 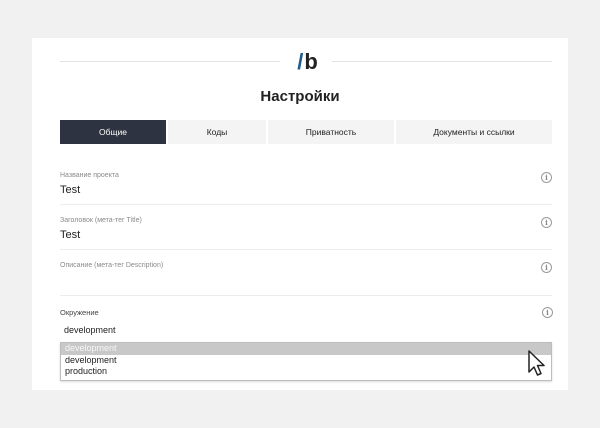 What do you see at coordinates (218, 132) in the screenshot?
I see `tab-codes: Коды` at bounding box center [218, 132].